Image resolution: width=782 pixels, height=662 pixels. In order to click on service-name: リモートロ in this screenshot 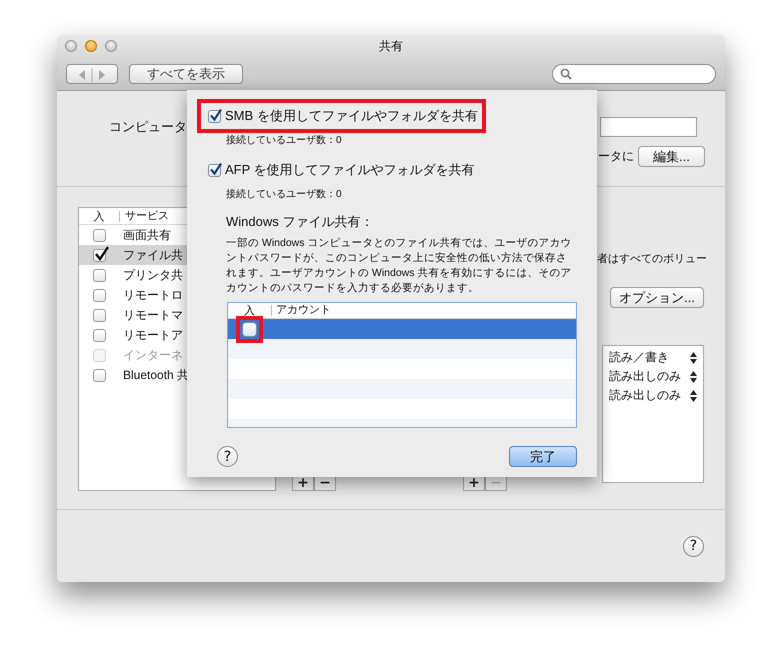, I will do `click(153, 295)`.